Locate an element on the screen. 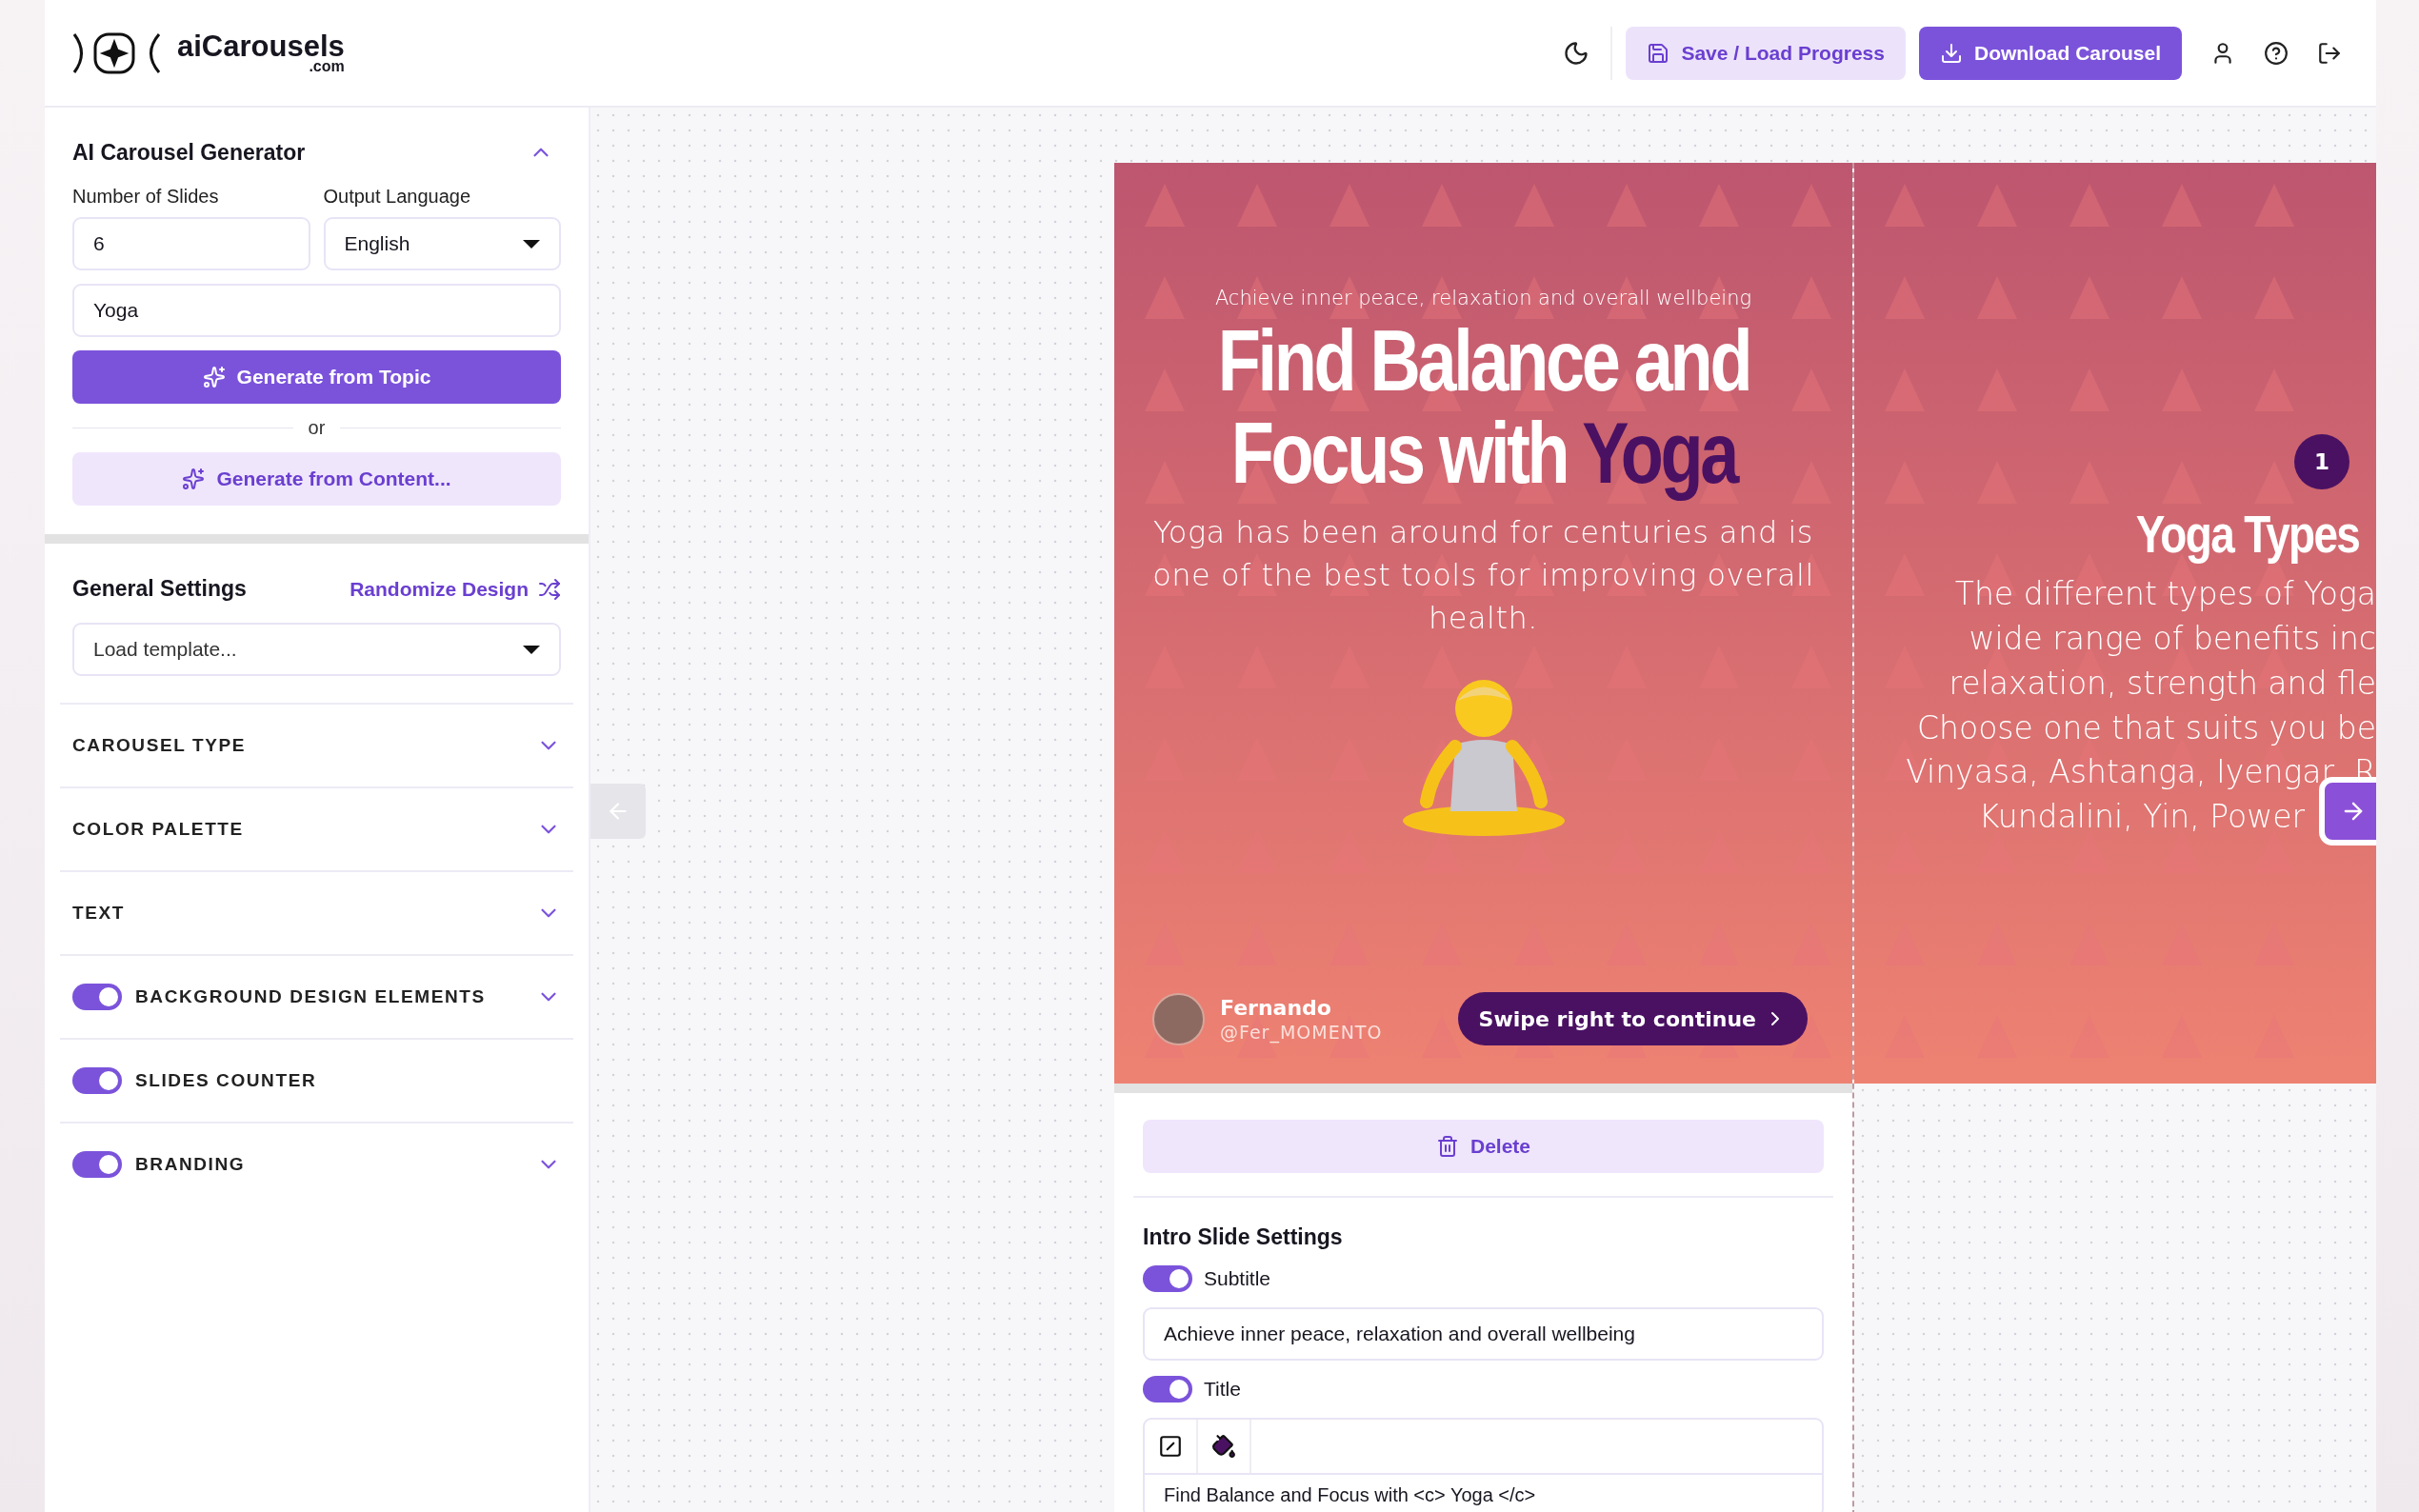  slide-body: Yoga has been around for centuries and is one of the best tools for improving overall health. is located at coordinates (1483, 575).